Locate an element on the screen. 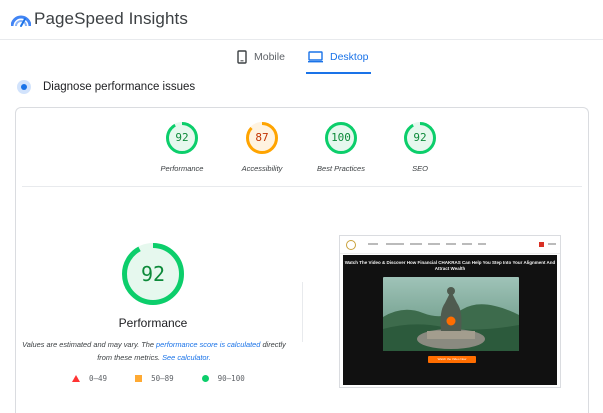 The image size is (603, 413). device-tabs: Mobile Desktop is located at coordinates (301, 58).